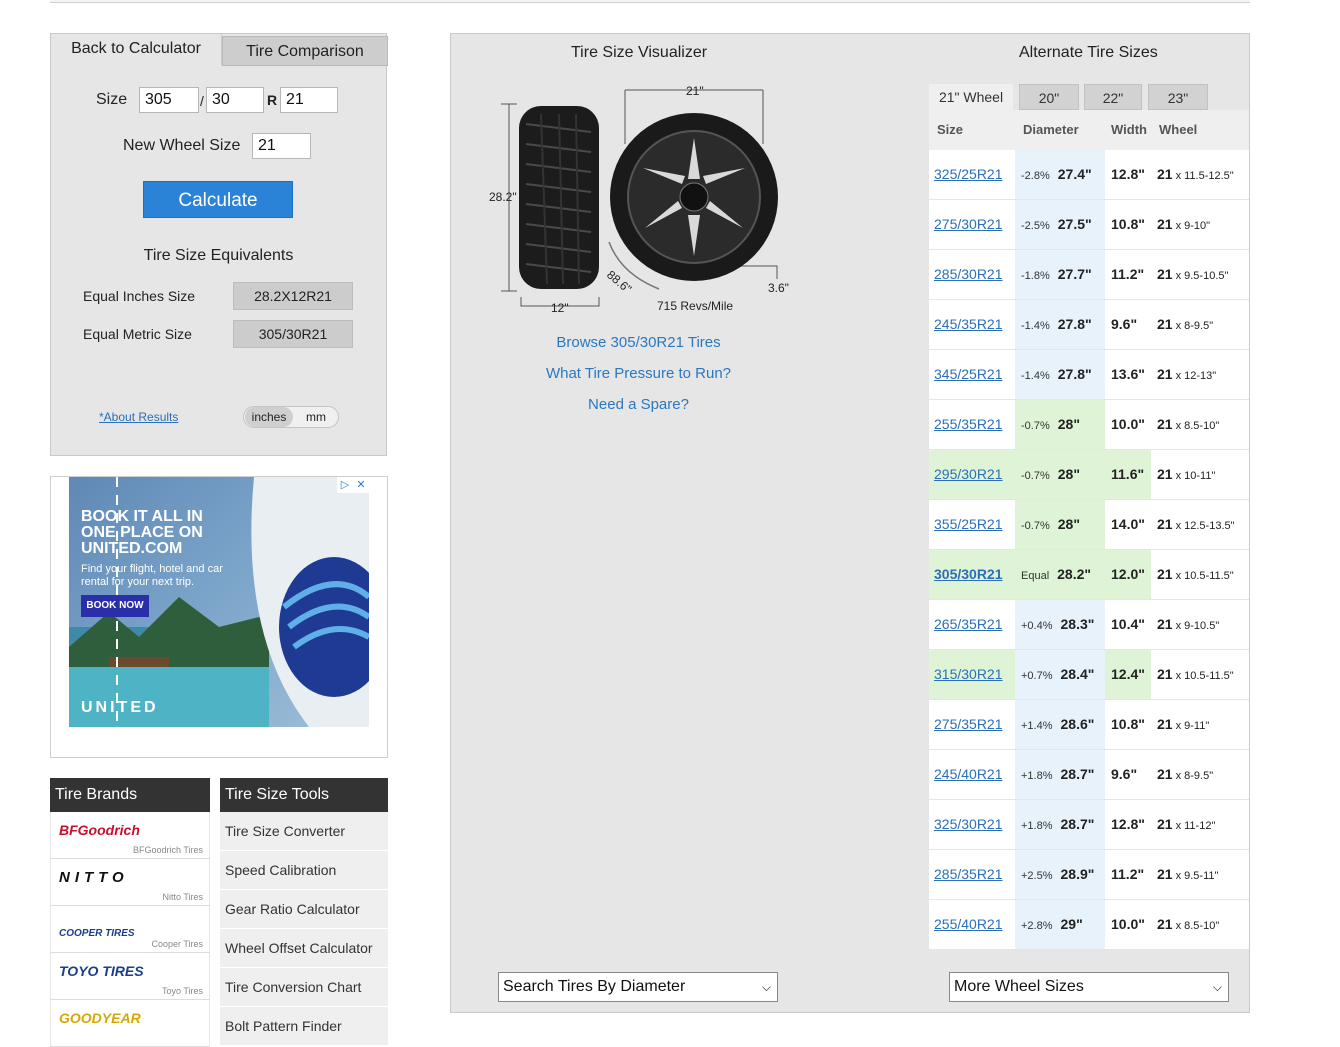 The height and width of the screenshot is (1047, 1340). I want to click on unit-mm-option: mm, so click(316, 417).